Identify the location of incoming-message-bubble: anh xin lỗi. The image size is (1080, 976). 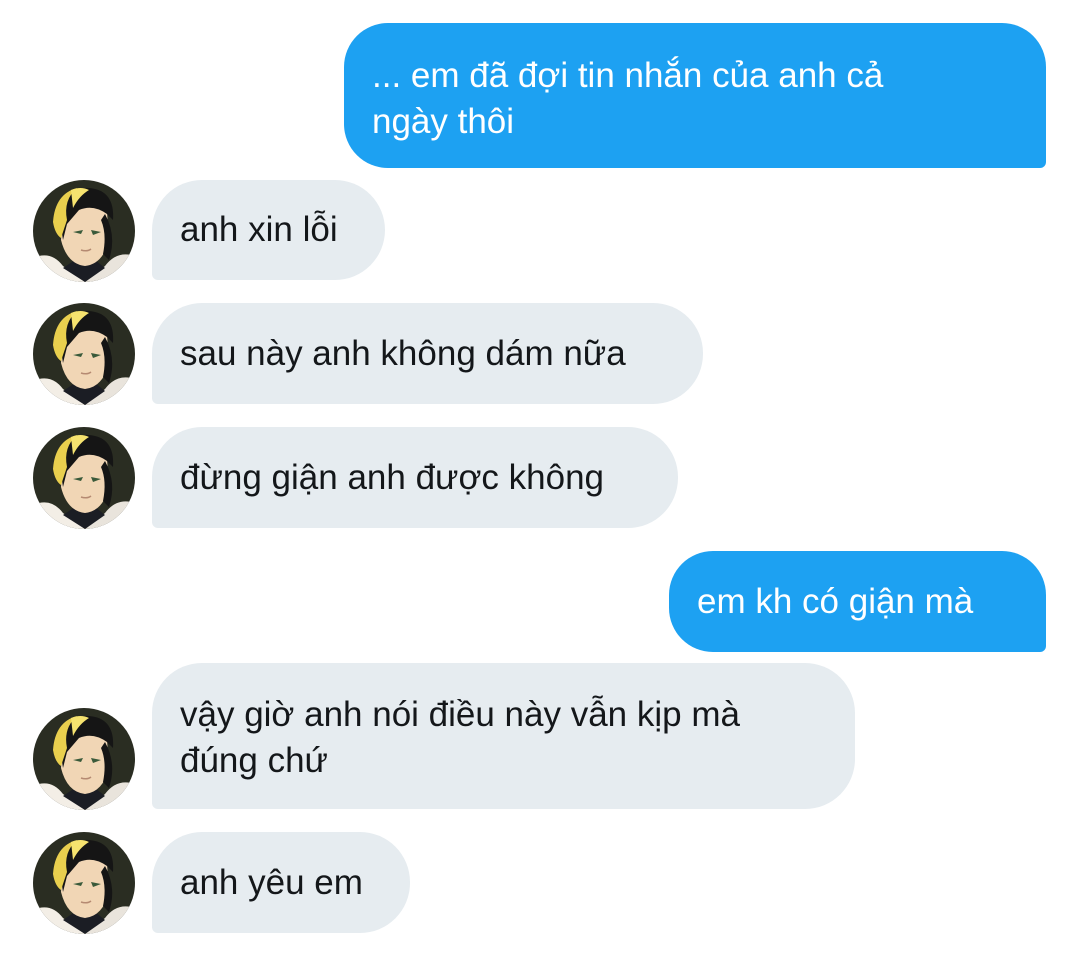
(268, 230).